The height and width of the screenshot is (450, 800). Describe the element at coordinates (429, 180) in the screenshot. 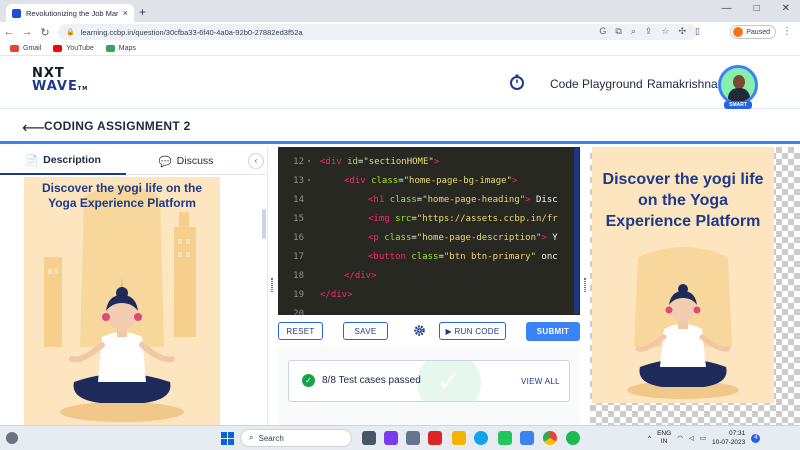

I see `code-line: 13 ▾ <div class="home-page-bg-image">` at that location.